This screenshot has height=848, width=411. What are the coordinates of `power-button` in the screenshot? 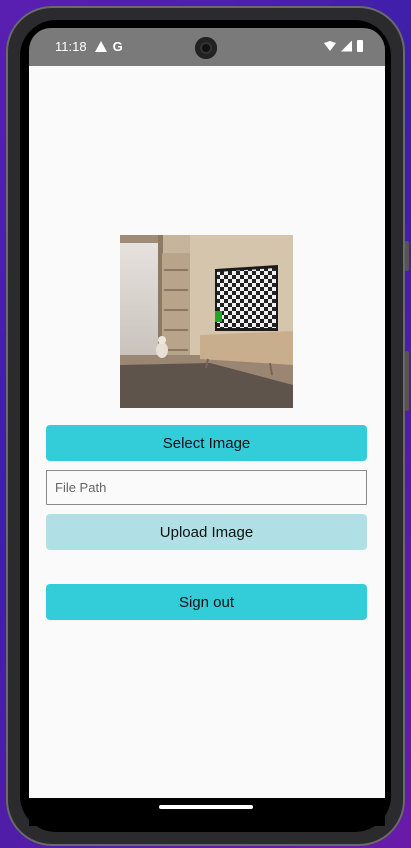 It's located at (407, 381).